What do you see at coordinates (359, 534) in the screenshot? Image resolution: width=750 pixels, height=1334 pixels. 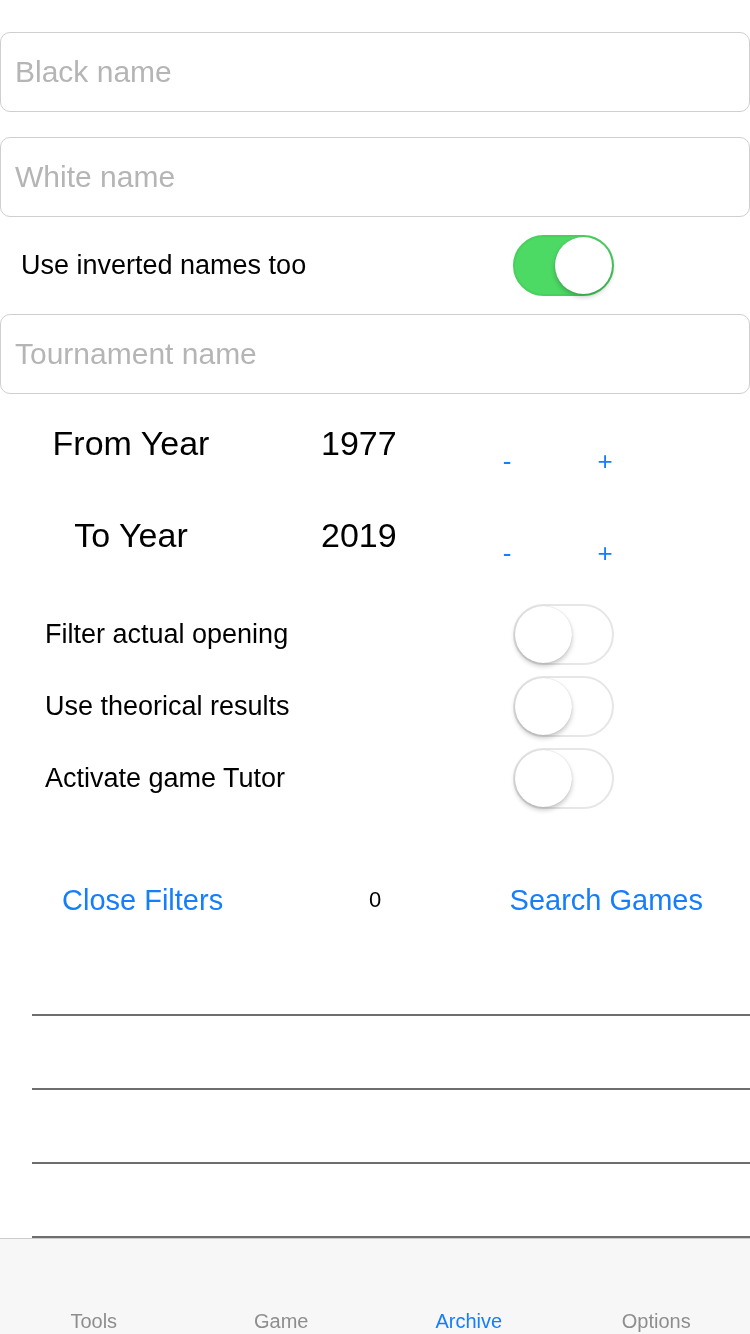 I see `year-value: 2019` at bounding box center [359, 534].